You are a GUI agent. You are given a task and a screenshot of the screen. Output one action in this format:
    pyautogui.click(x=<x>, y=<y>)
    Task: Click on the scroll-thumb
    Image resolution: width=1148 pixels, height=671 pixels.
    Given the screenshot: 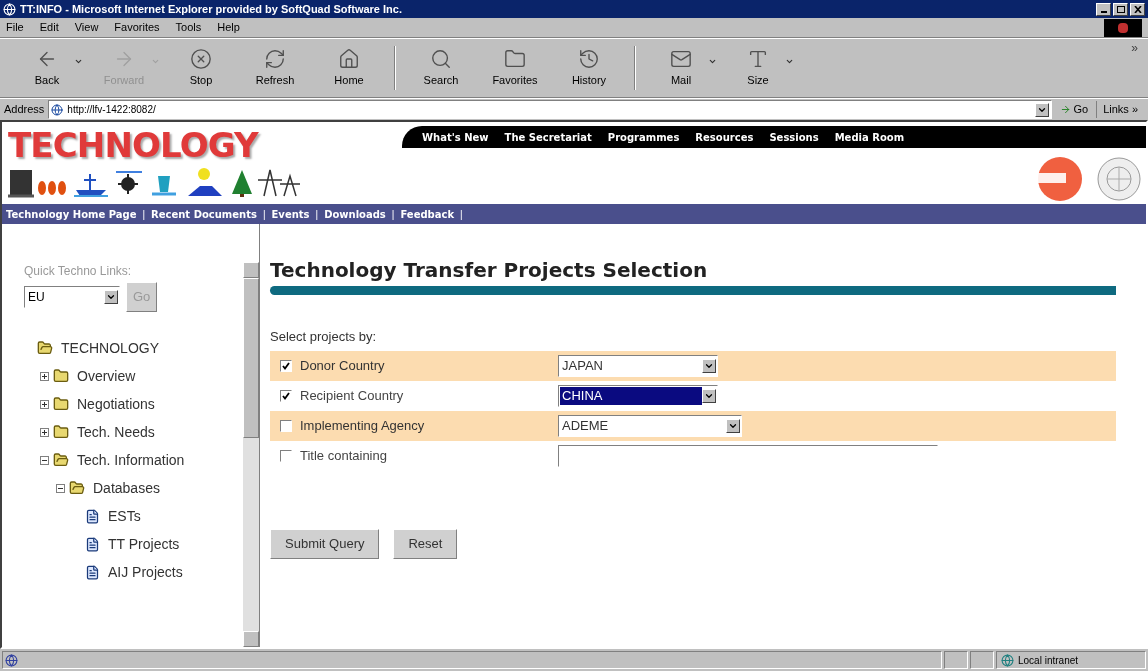 What is the action you would take?
    pyautogui.click(x=251, y=358)
    